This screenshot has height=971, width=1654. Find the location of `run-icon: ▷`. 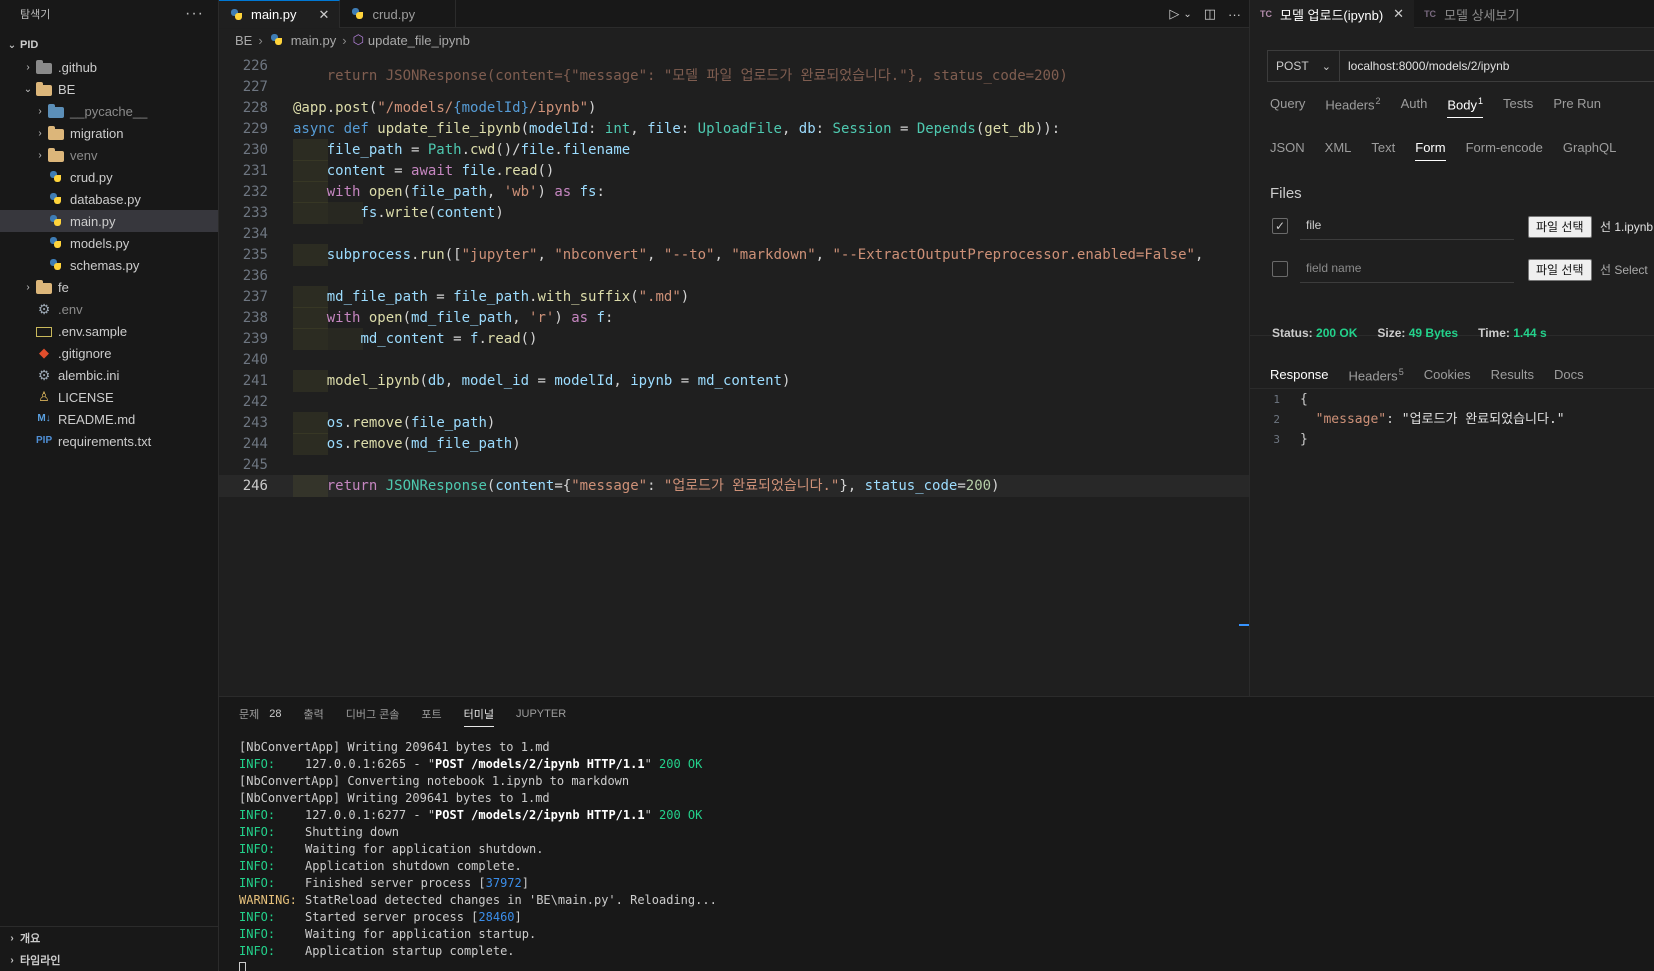

run-icon: ▷ is located at coordinates (1174, 14).